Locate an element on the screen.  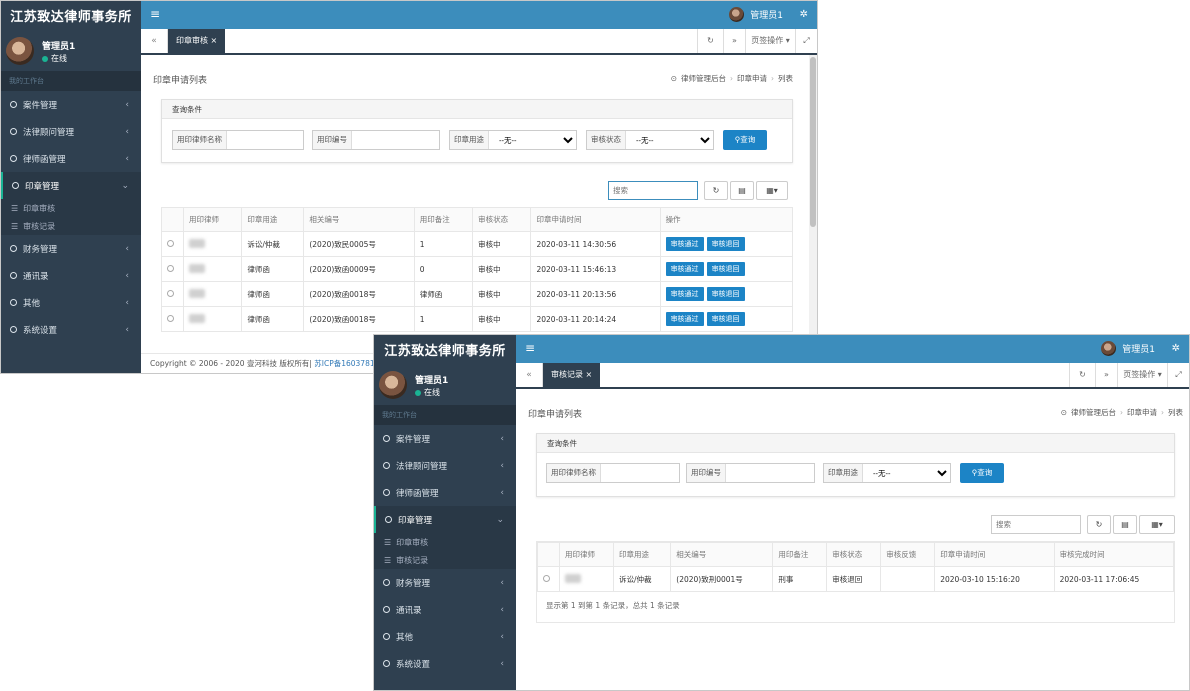
page-ops-label: 页签操作 is located at coordinates (1139, 374).